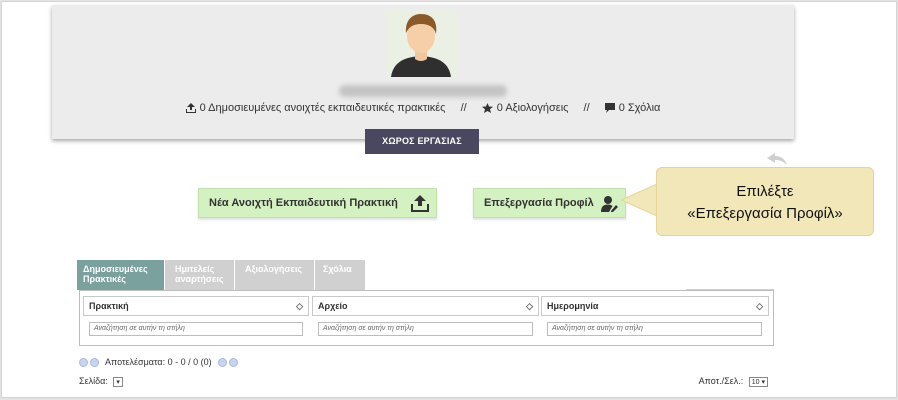 The image size is (898, 400). I want to click on column-header-date: Ημερομηνία ◇, so click(655, 306).